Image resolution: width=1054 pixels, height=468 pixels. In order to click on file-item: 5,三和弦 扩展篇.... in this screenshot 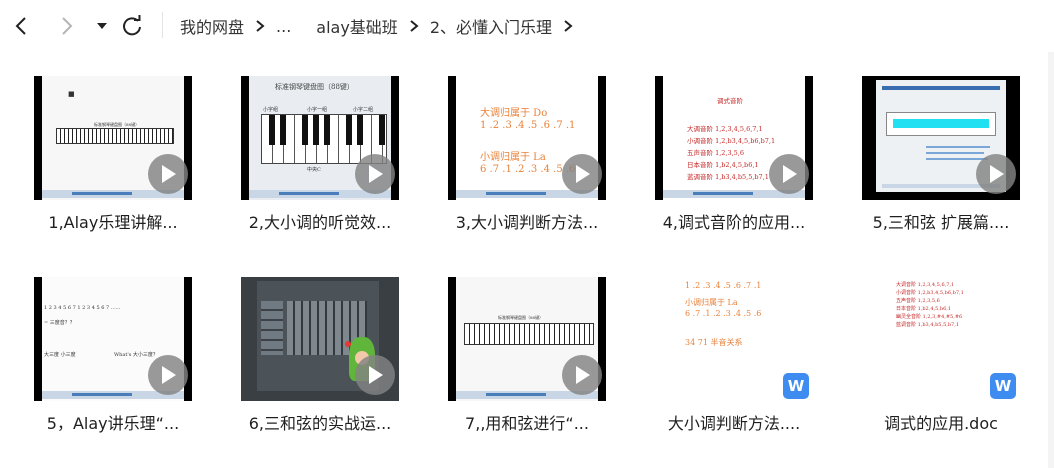, I will do `click(941, 161)`.